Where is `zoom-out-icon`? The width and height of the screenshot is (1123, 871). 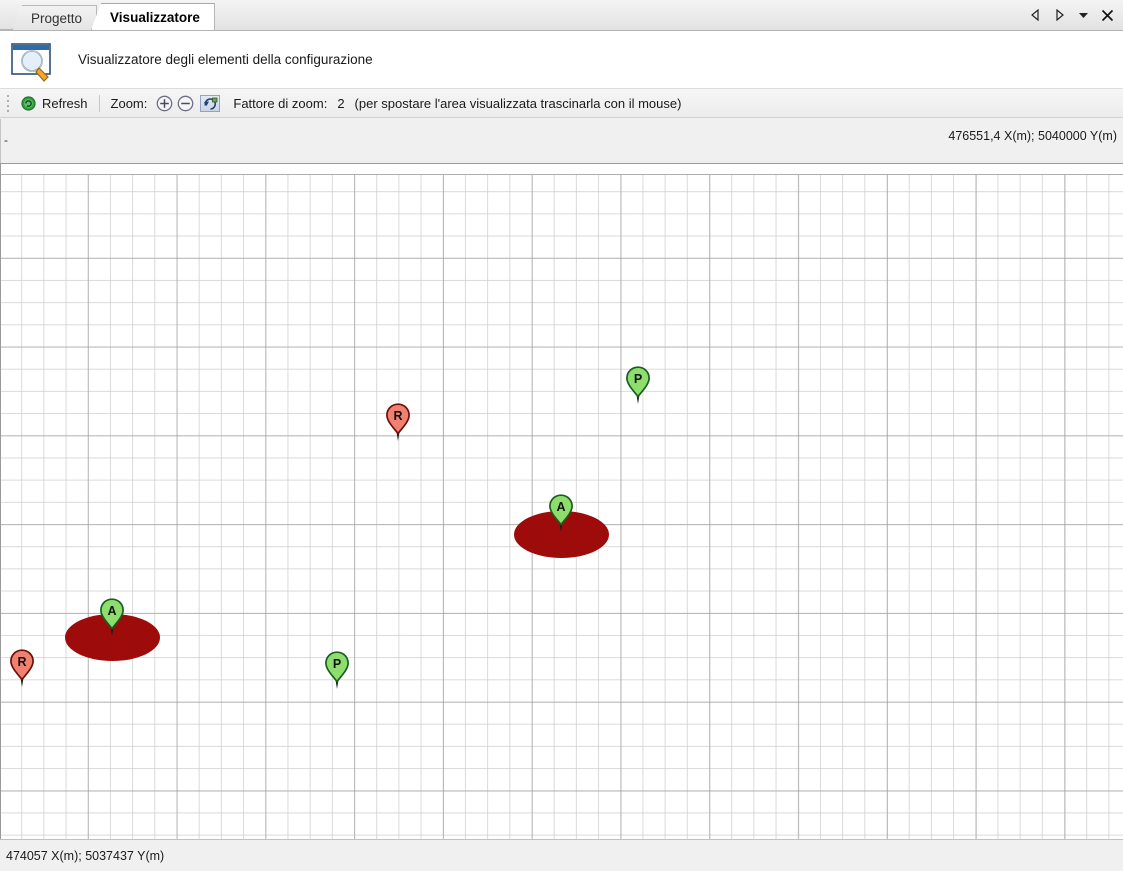 zoom-out-icon is located at coordinates (185, 103).